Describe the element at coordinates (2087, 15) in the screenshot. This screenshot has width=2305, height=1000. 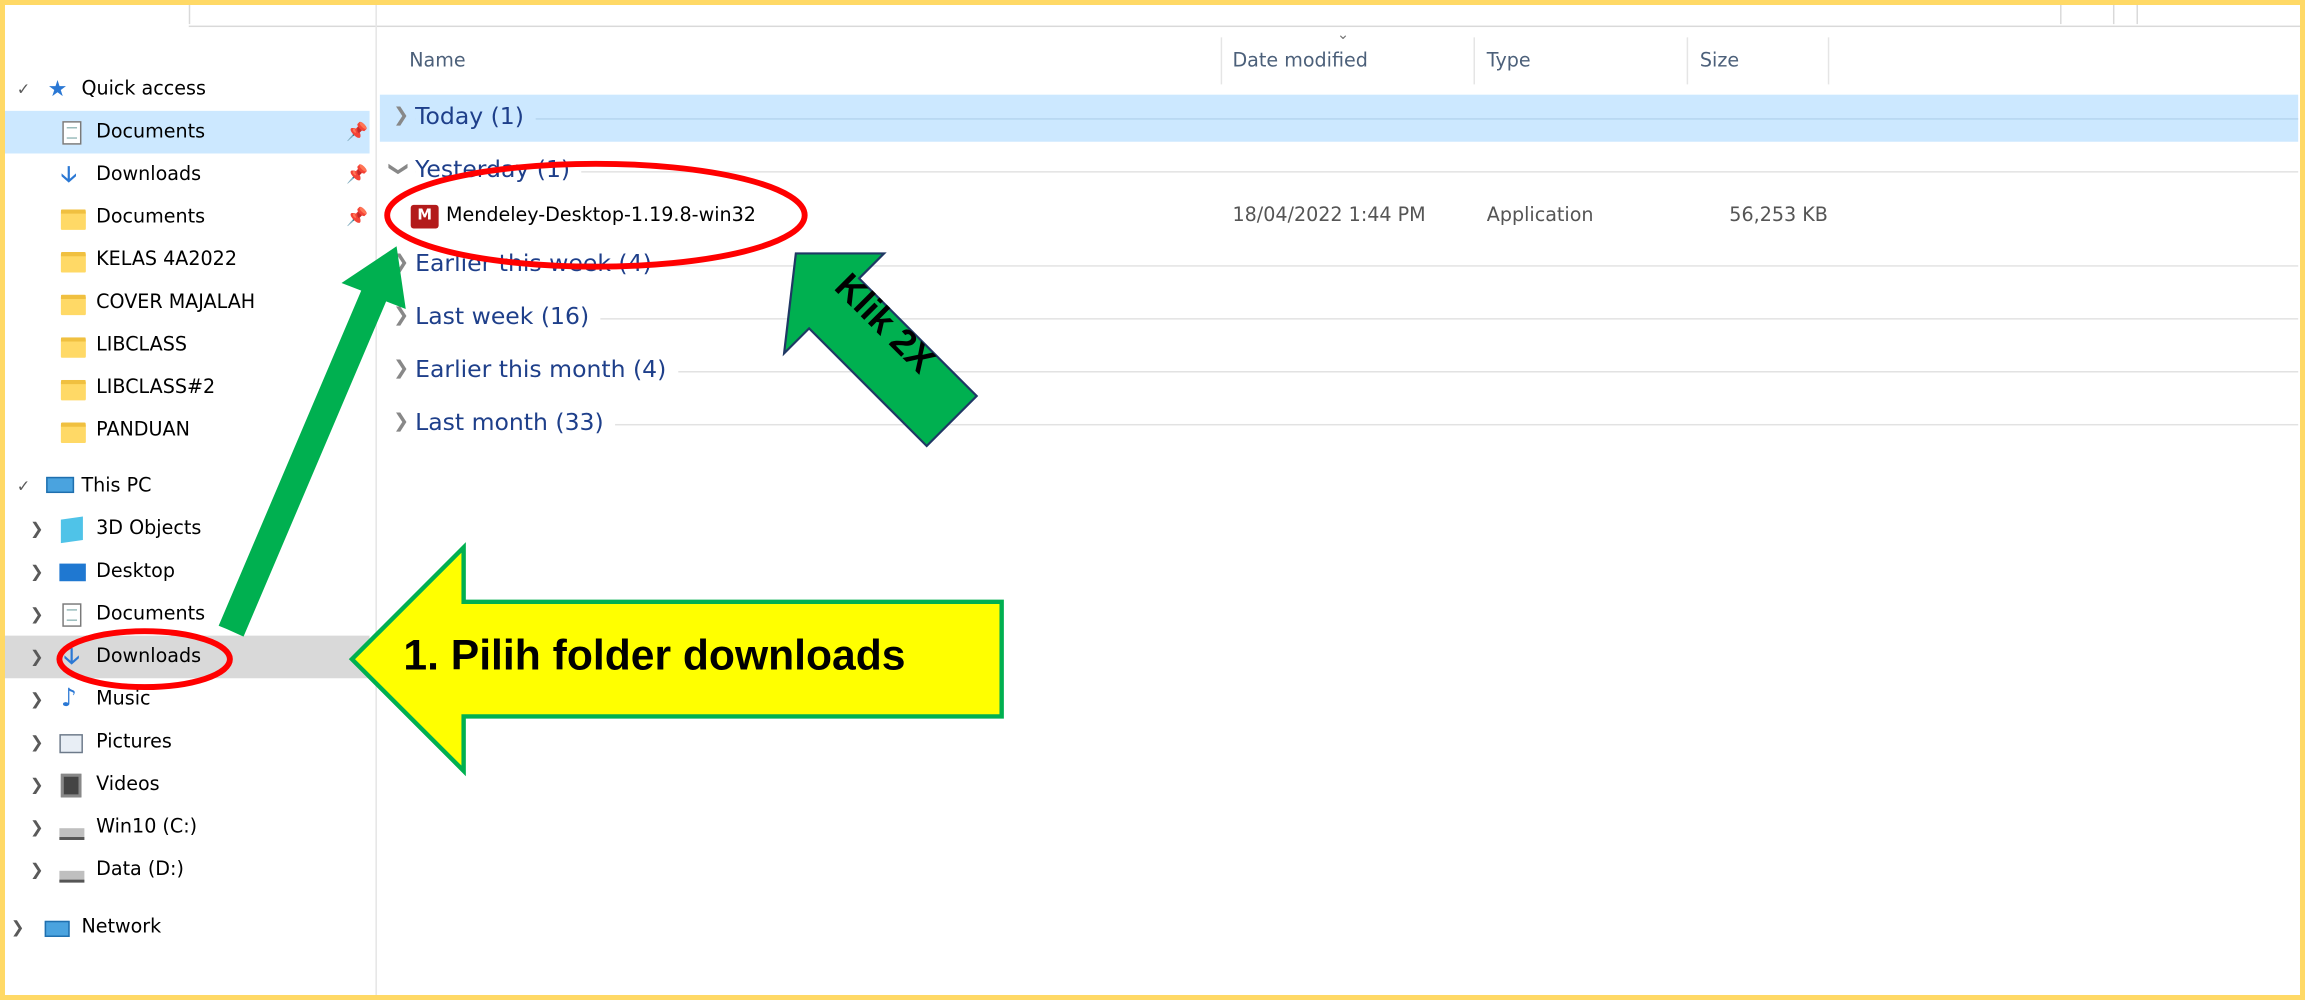
I see `refresh-button` at that location.